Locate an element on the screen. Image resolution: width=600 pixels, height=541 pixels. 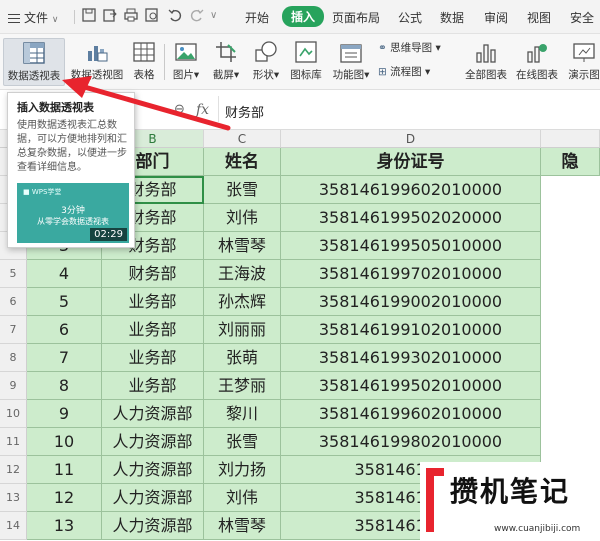
icon-library-button: 图标库 is located at coordinates (306, 62).